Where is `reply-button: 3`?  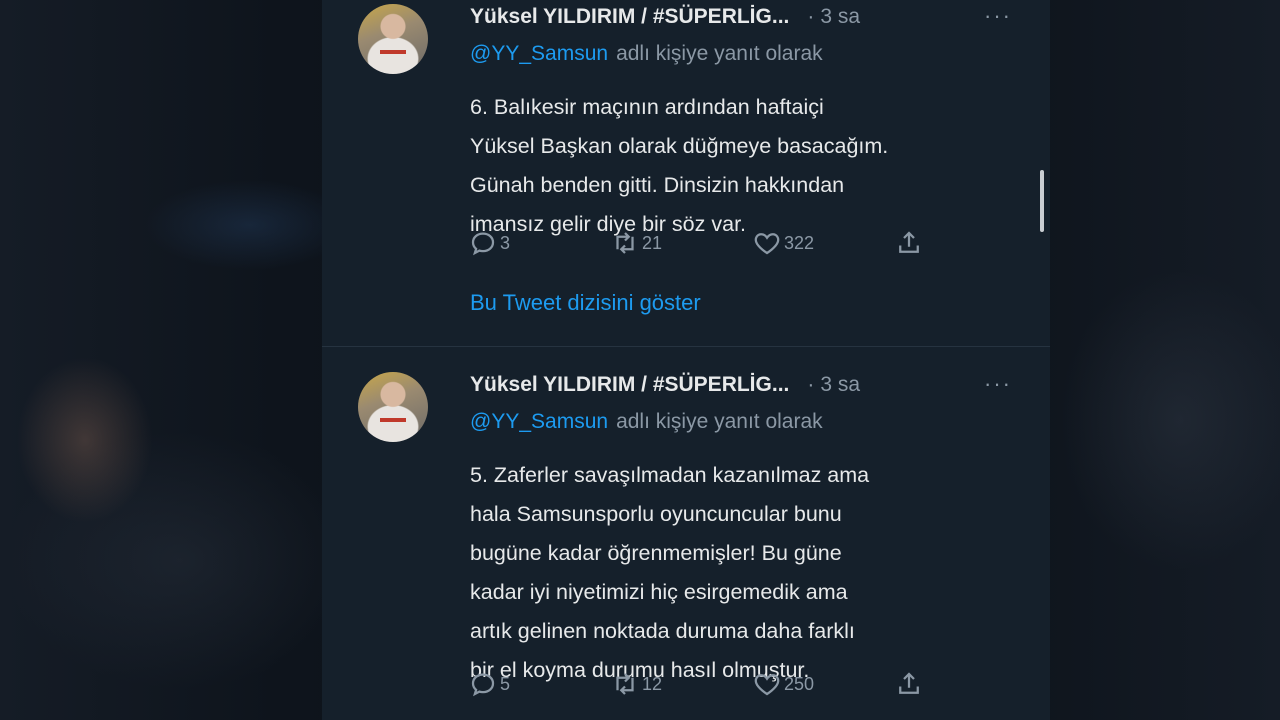
reply-button: 3 is located at coordinates (489, 243).